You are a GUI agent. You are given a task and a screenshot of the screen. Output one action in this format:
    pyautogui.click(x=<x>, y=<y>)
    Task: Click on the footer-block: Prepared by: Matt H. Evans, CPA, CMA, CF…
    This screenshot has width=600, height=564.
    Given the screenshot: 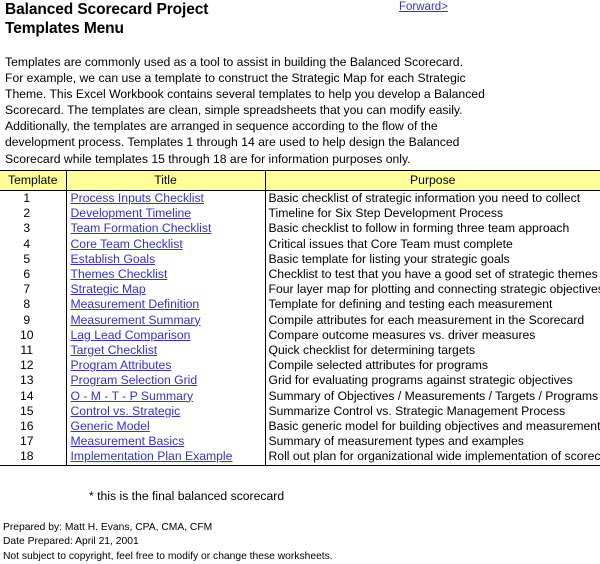 What is the action you would take?
    pyautogui.click(x=168, y=542)
    